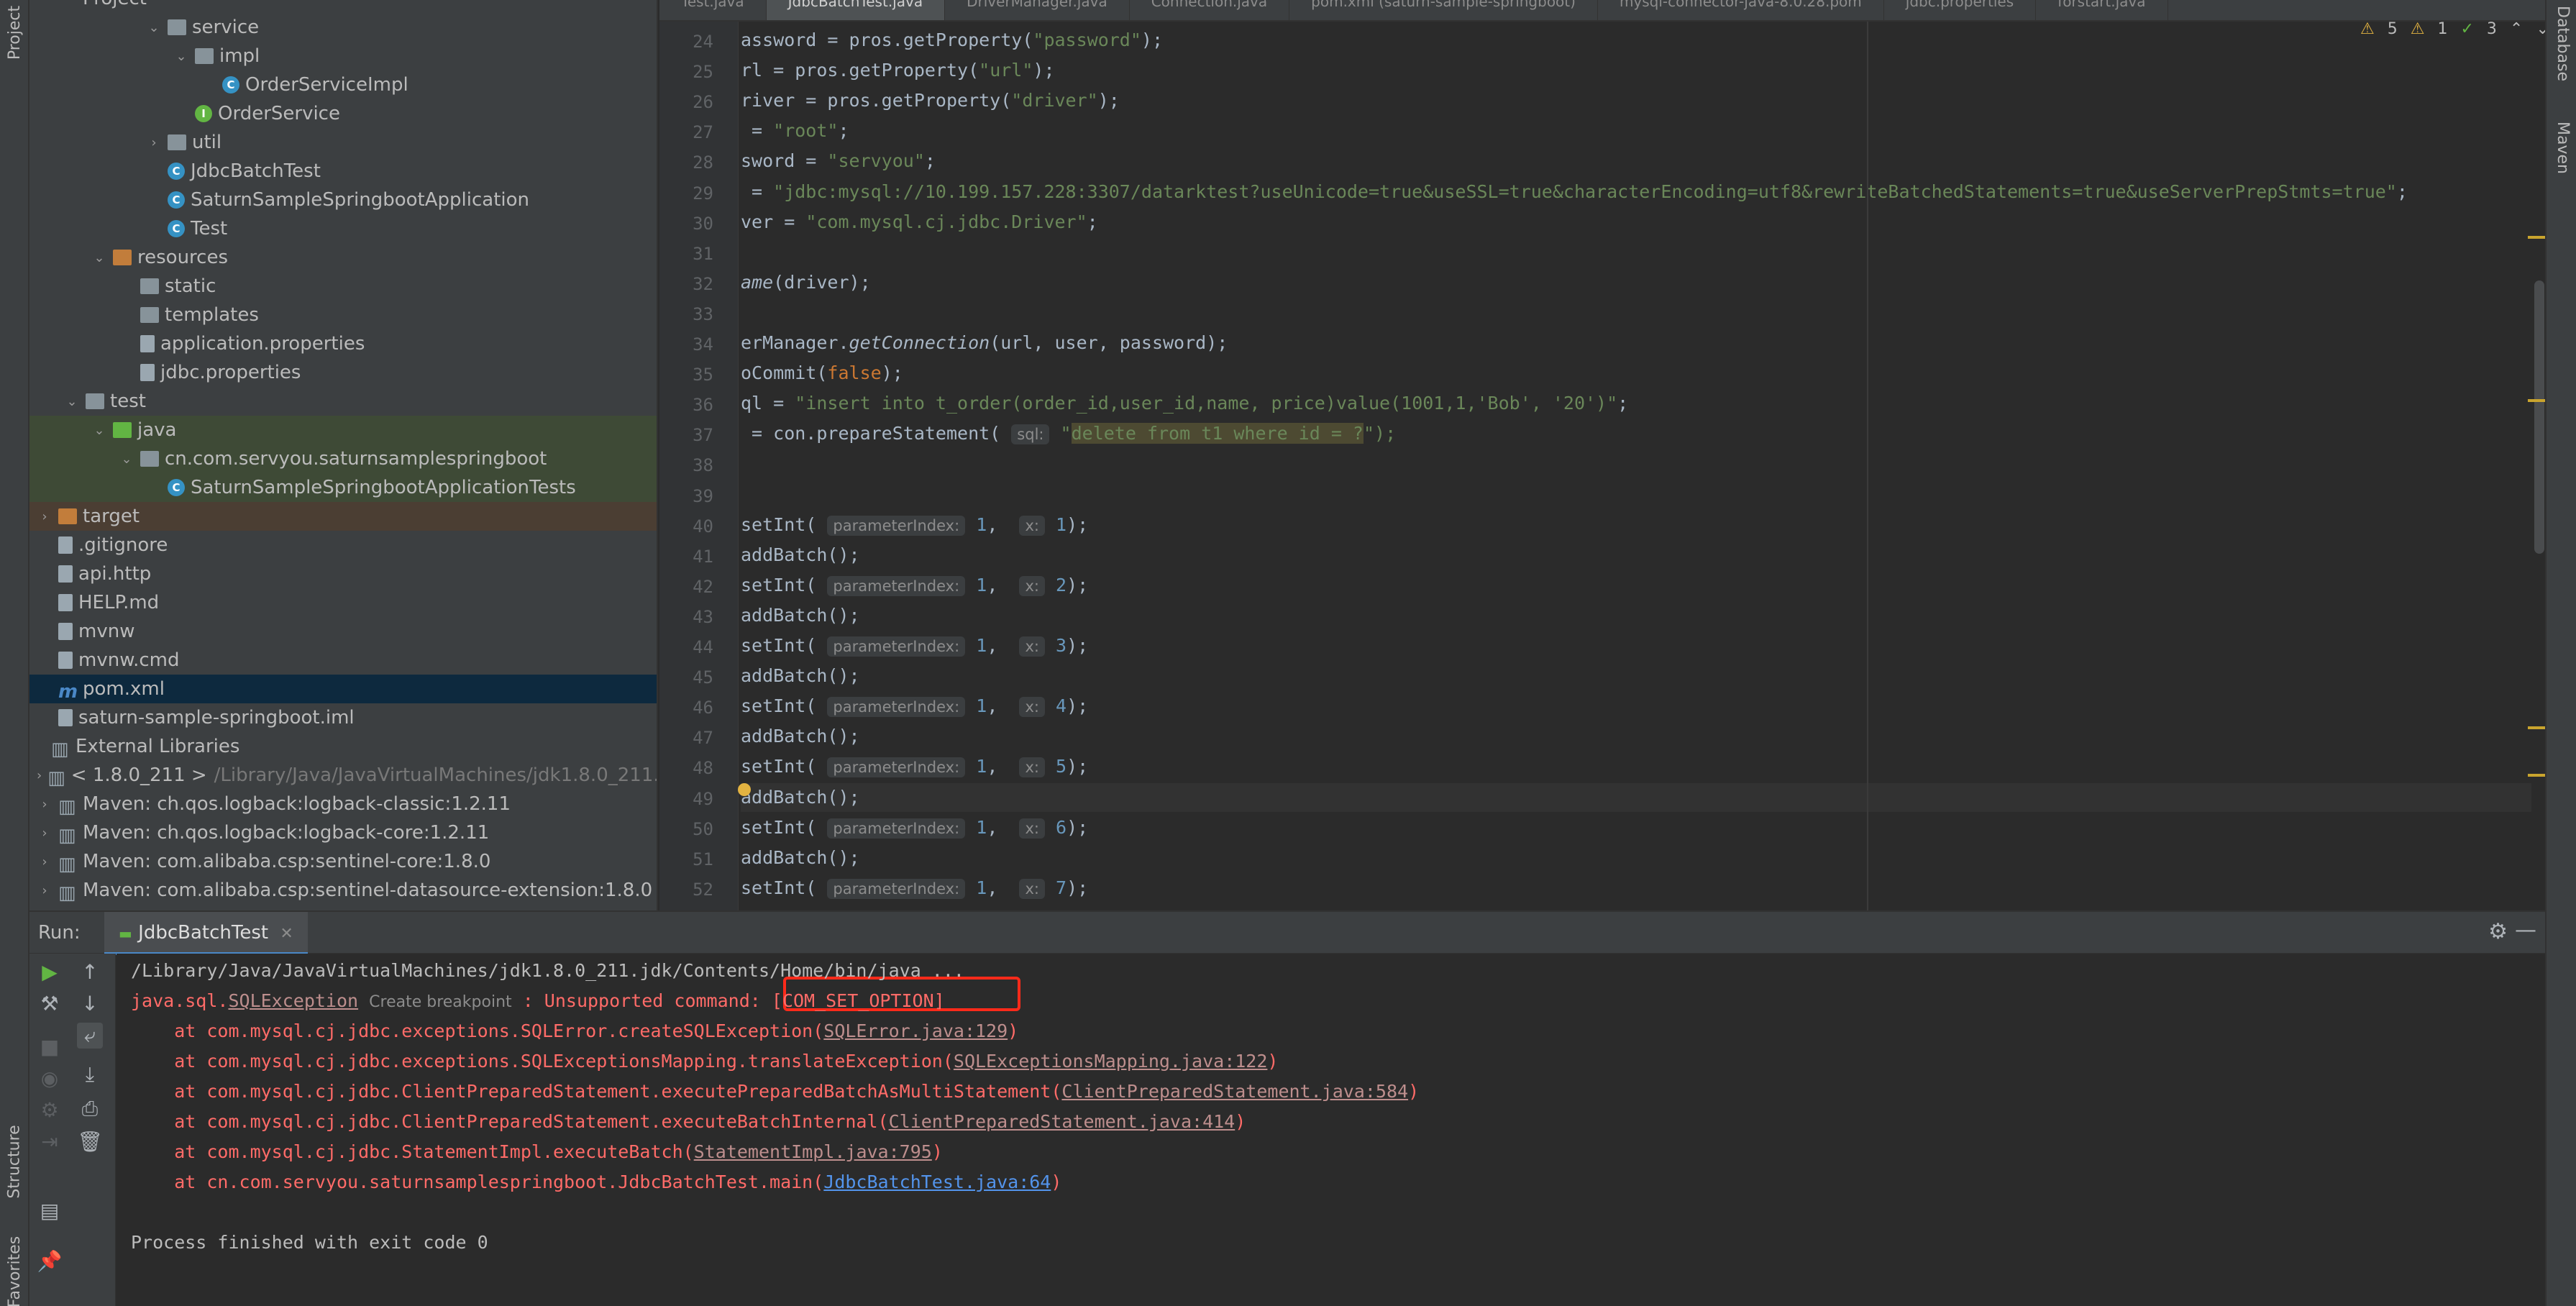 Image resolution: width=2576 pixels, height=1306 pixels. What do you see at coordinates (2539, 417) in the screenshot?
I see `editor-scrollbar` at bounding box center [2539, 417].